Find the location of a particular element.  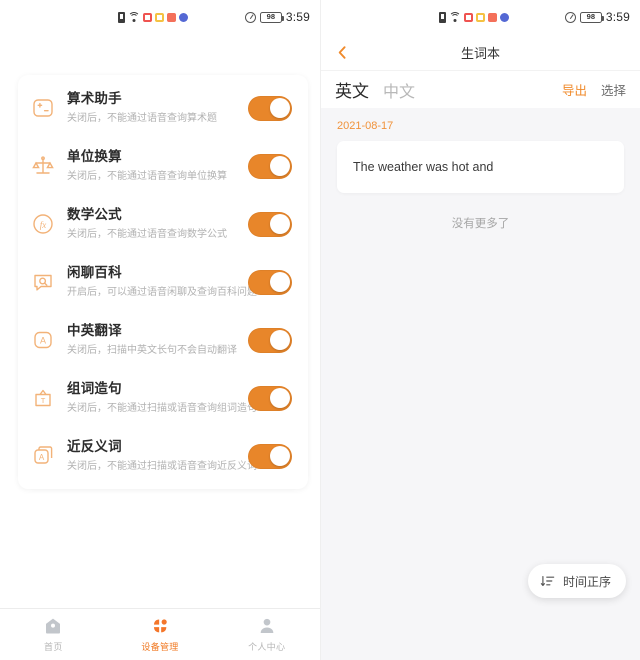

battery-icon: 98 is located at coordinates (271, 17).